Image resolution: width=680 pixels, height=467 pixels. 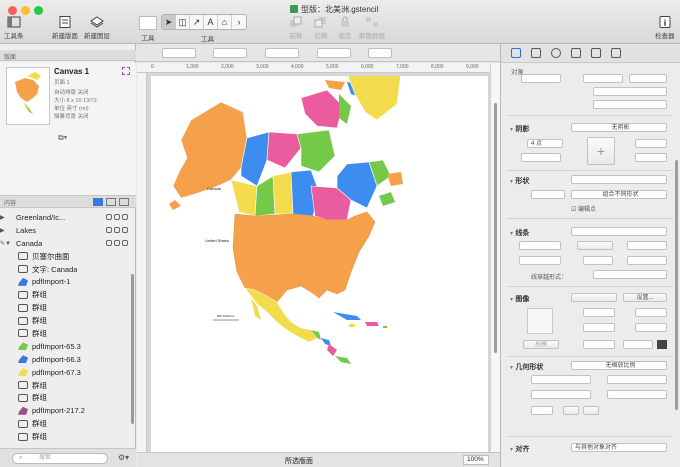 I want to click on shadow-y-field, so click(x=651, y=157).